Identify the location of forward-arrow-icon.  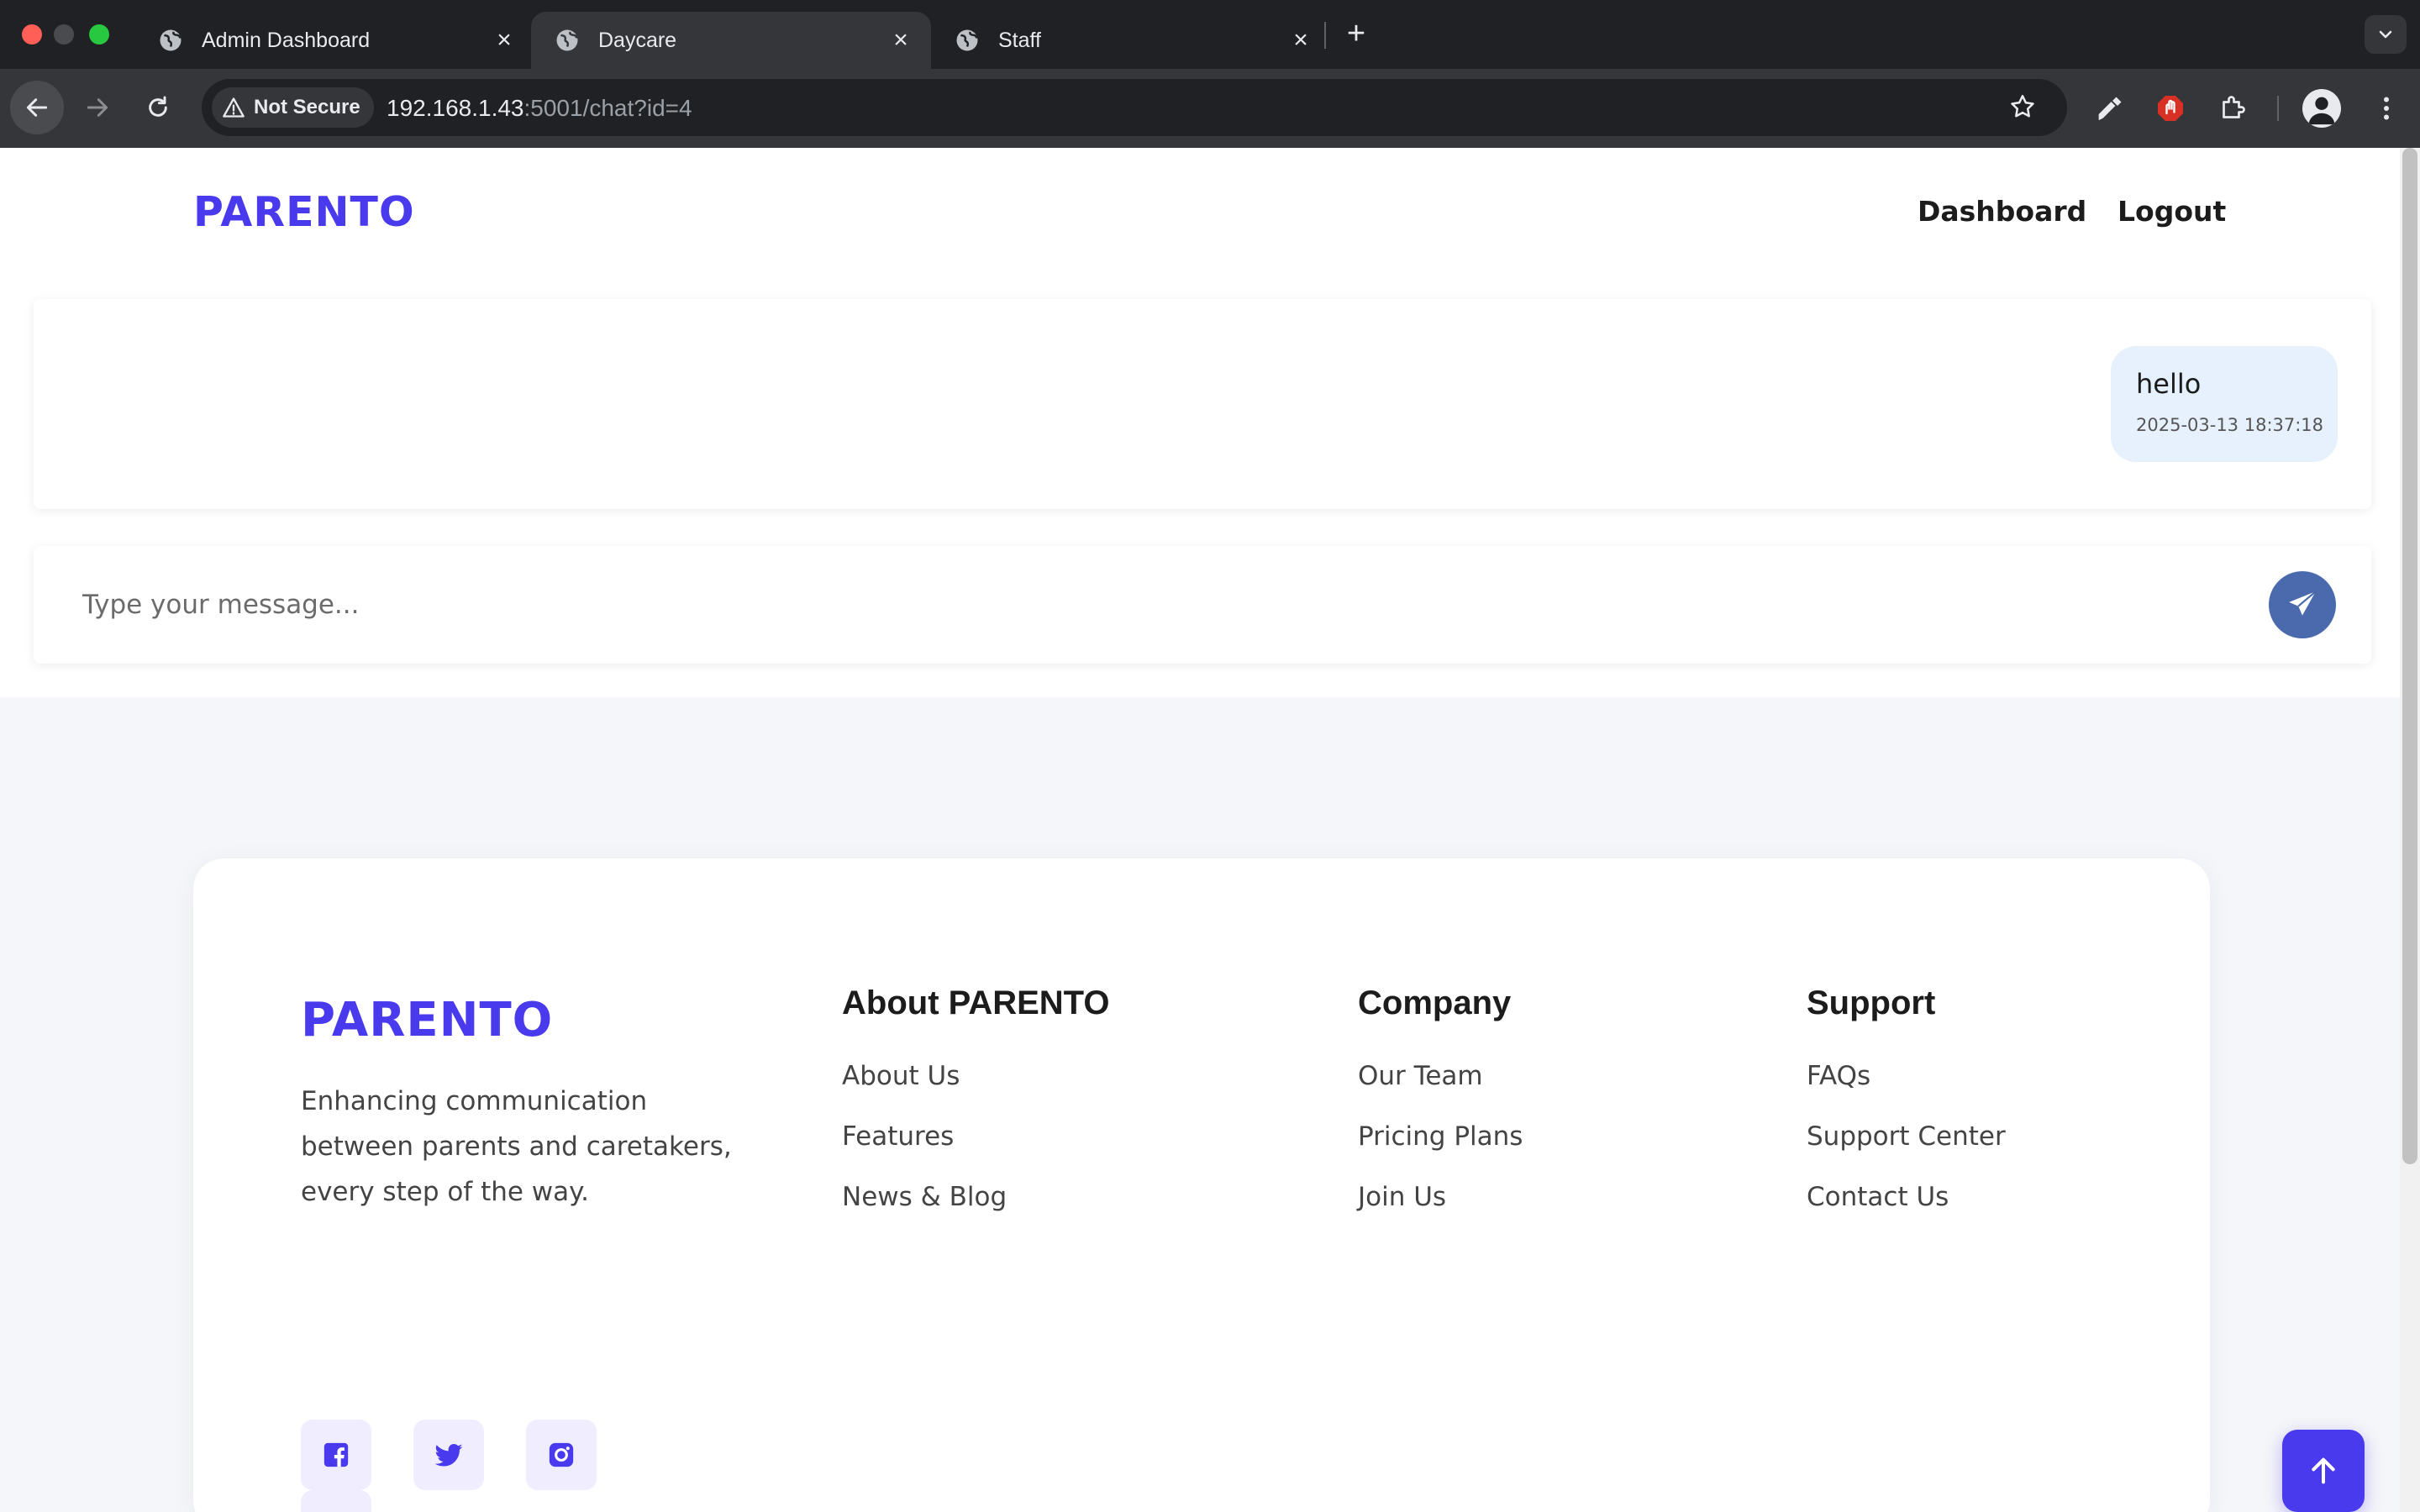
(97, 107).